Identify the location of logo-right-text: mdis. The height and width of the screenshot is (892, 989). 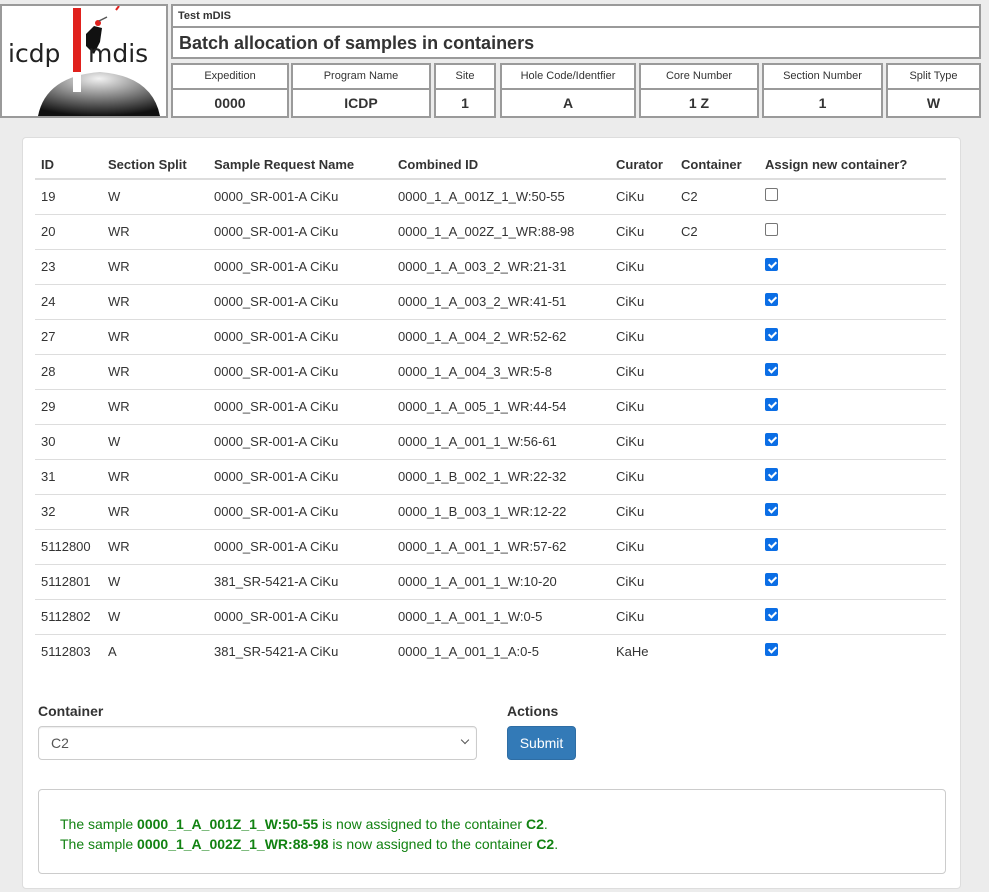
(118, 53).